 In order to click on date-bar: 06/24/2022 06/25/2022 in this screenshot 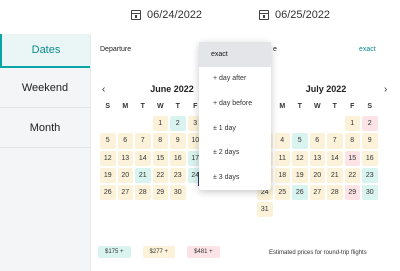, I will do `click(200, 17)`.